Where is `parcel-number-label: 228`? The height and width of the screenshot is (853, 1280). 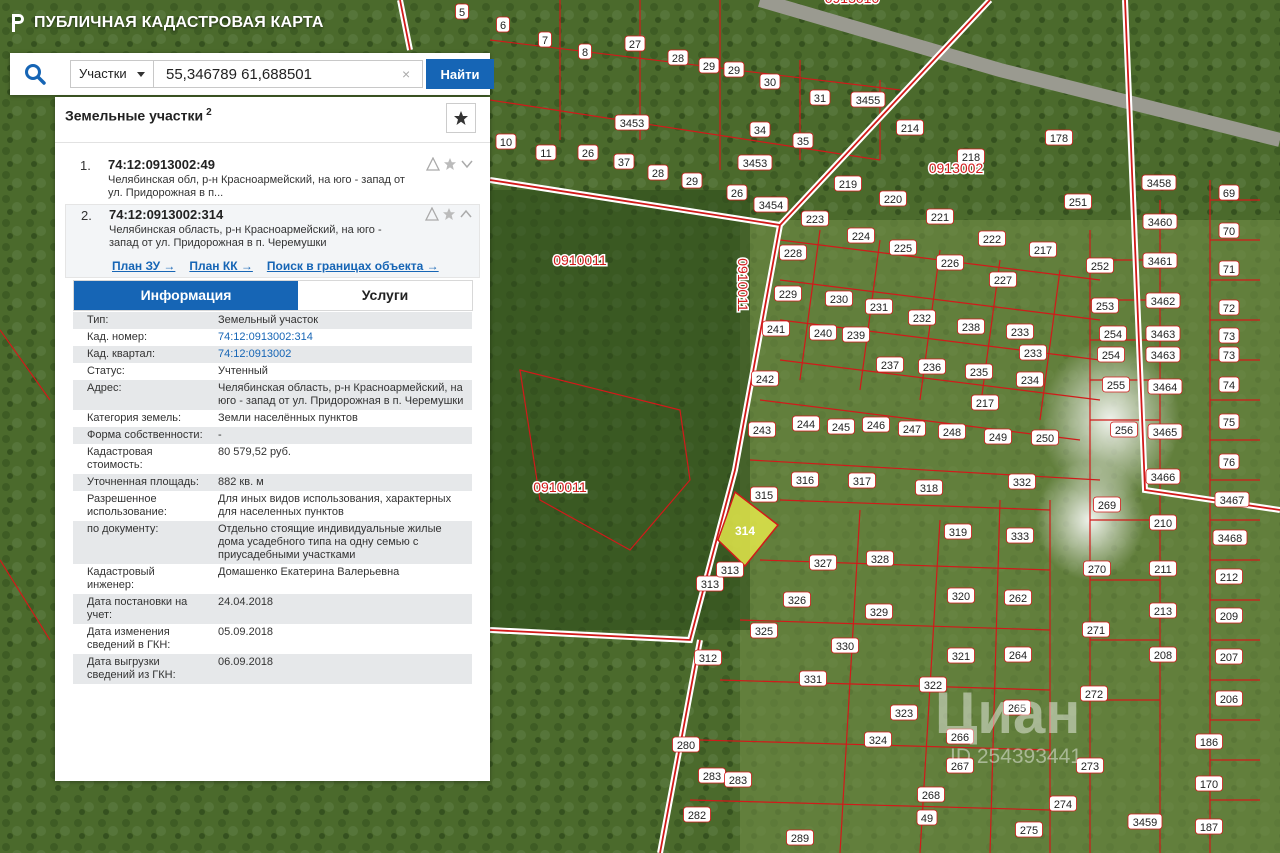 parcel-number-label: 228 is located at coordinates (793, 254).